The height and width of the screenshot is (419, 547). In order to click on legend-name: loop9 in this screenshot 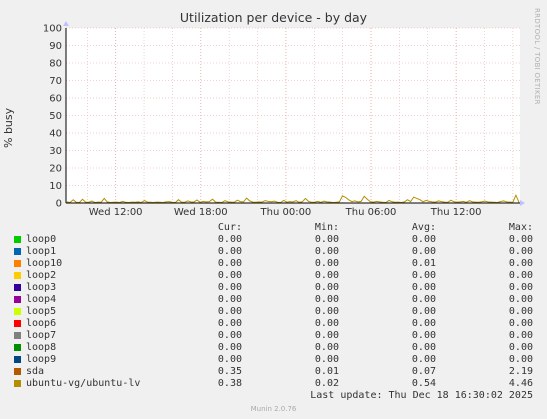, I will do `click(41, 359)`.